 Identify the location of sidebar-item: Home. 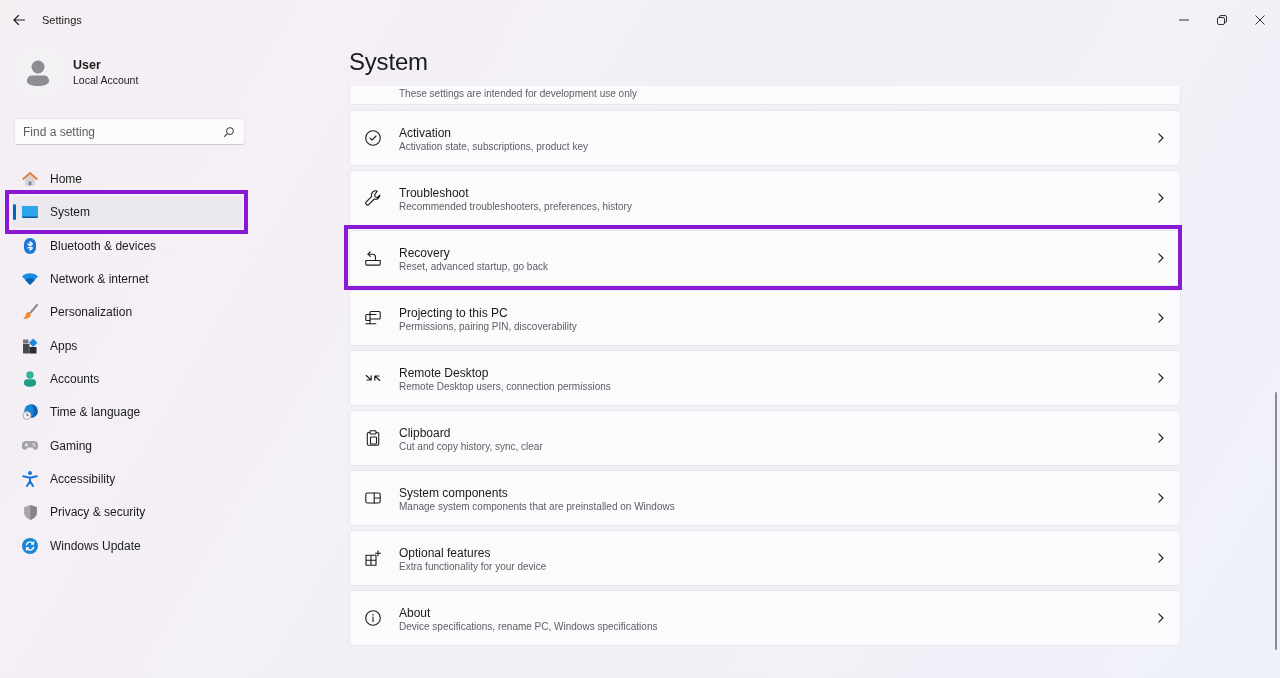
(127, 179).